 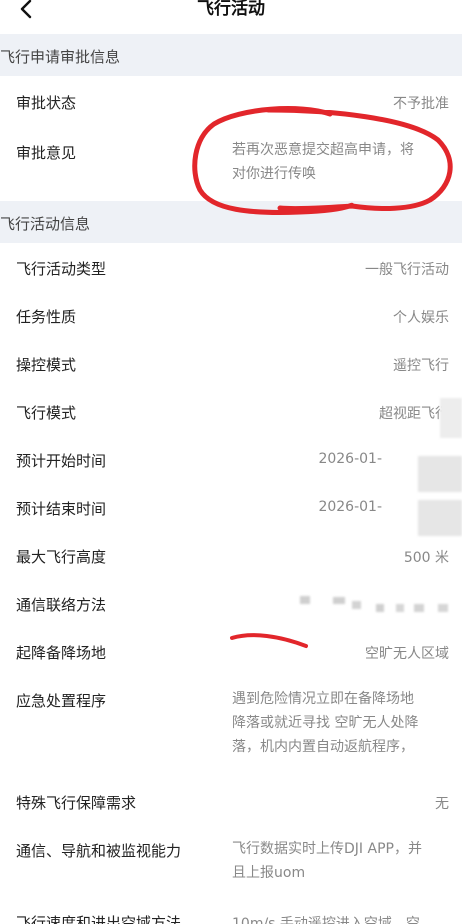 What do you see at coordinates (407, 270) in the screenshot?
I see `row-value: 一般飞行活动` at bounding box center [407, 270].